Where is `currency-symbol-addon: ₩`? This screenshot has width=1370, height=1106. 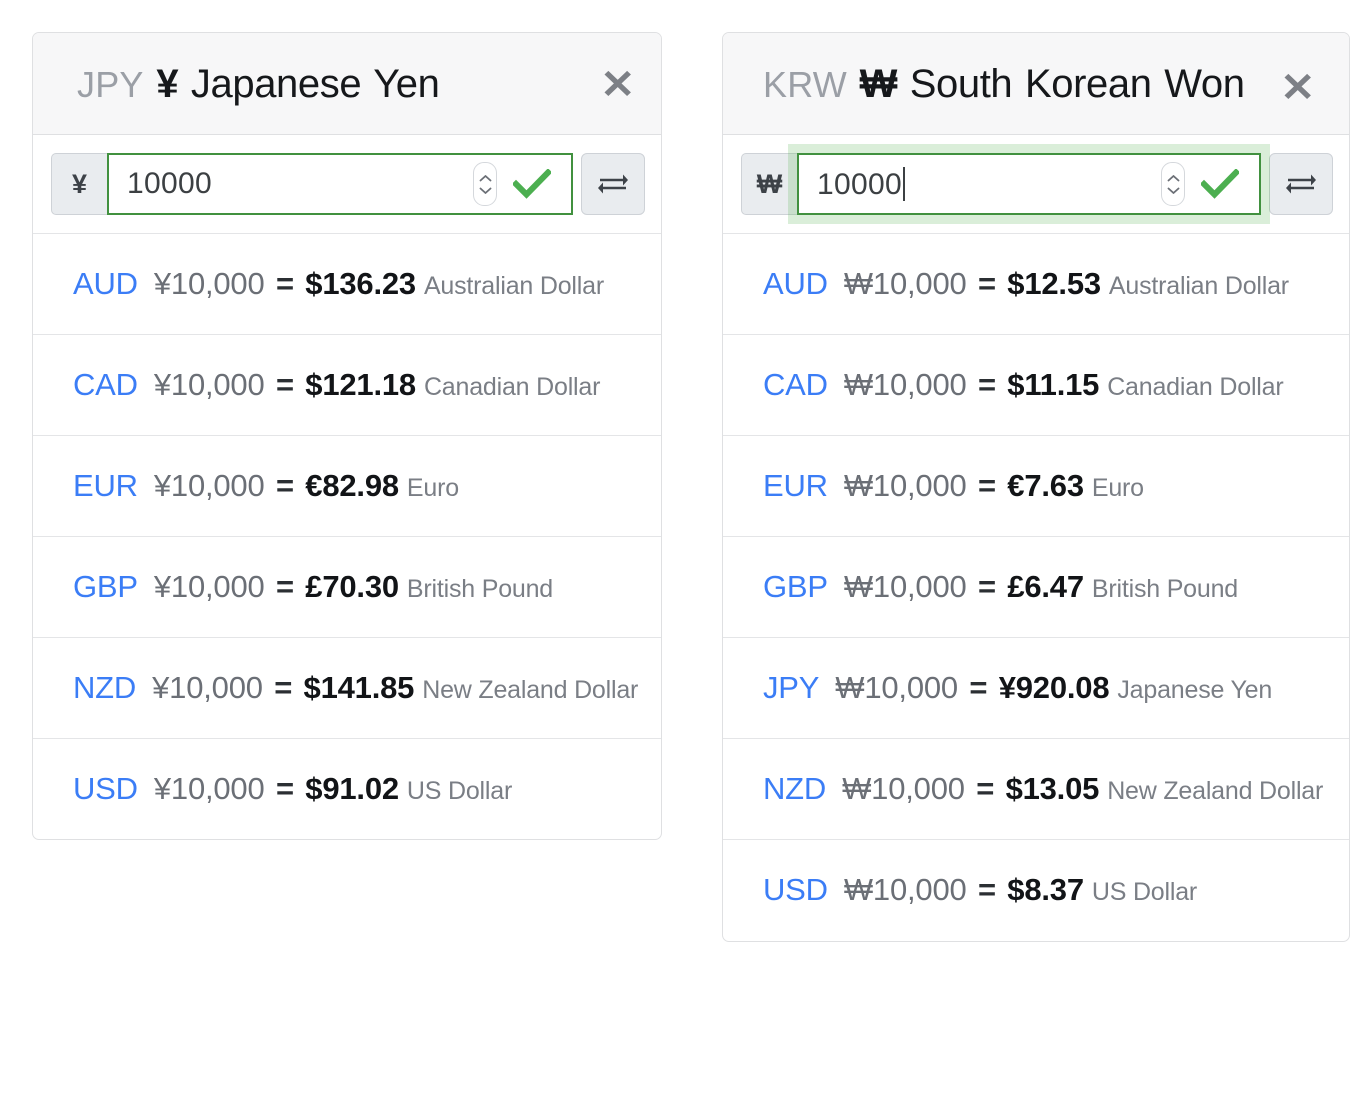
currency-symbol-addon: ₩ is located at coordinates (769, 184).